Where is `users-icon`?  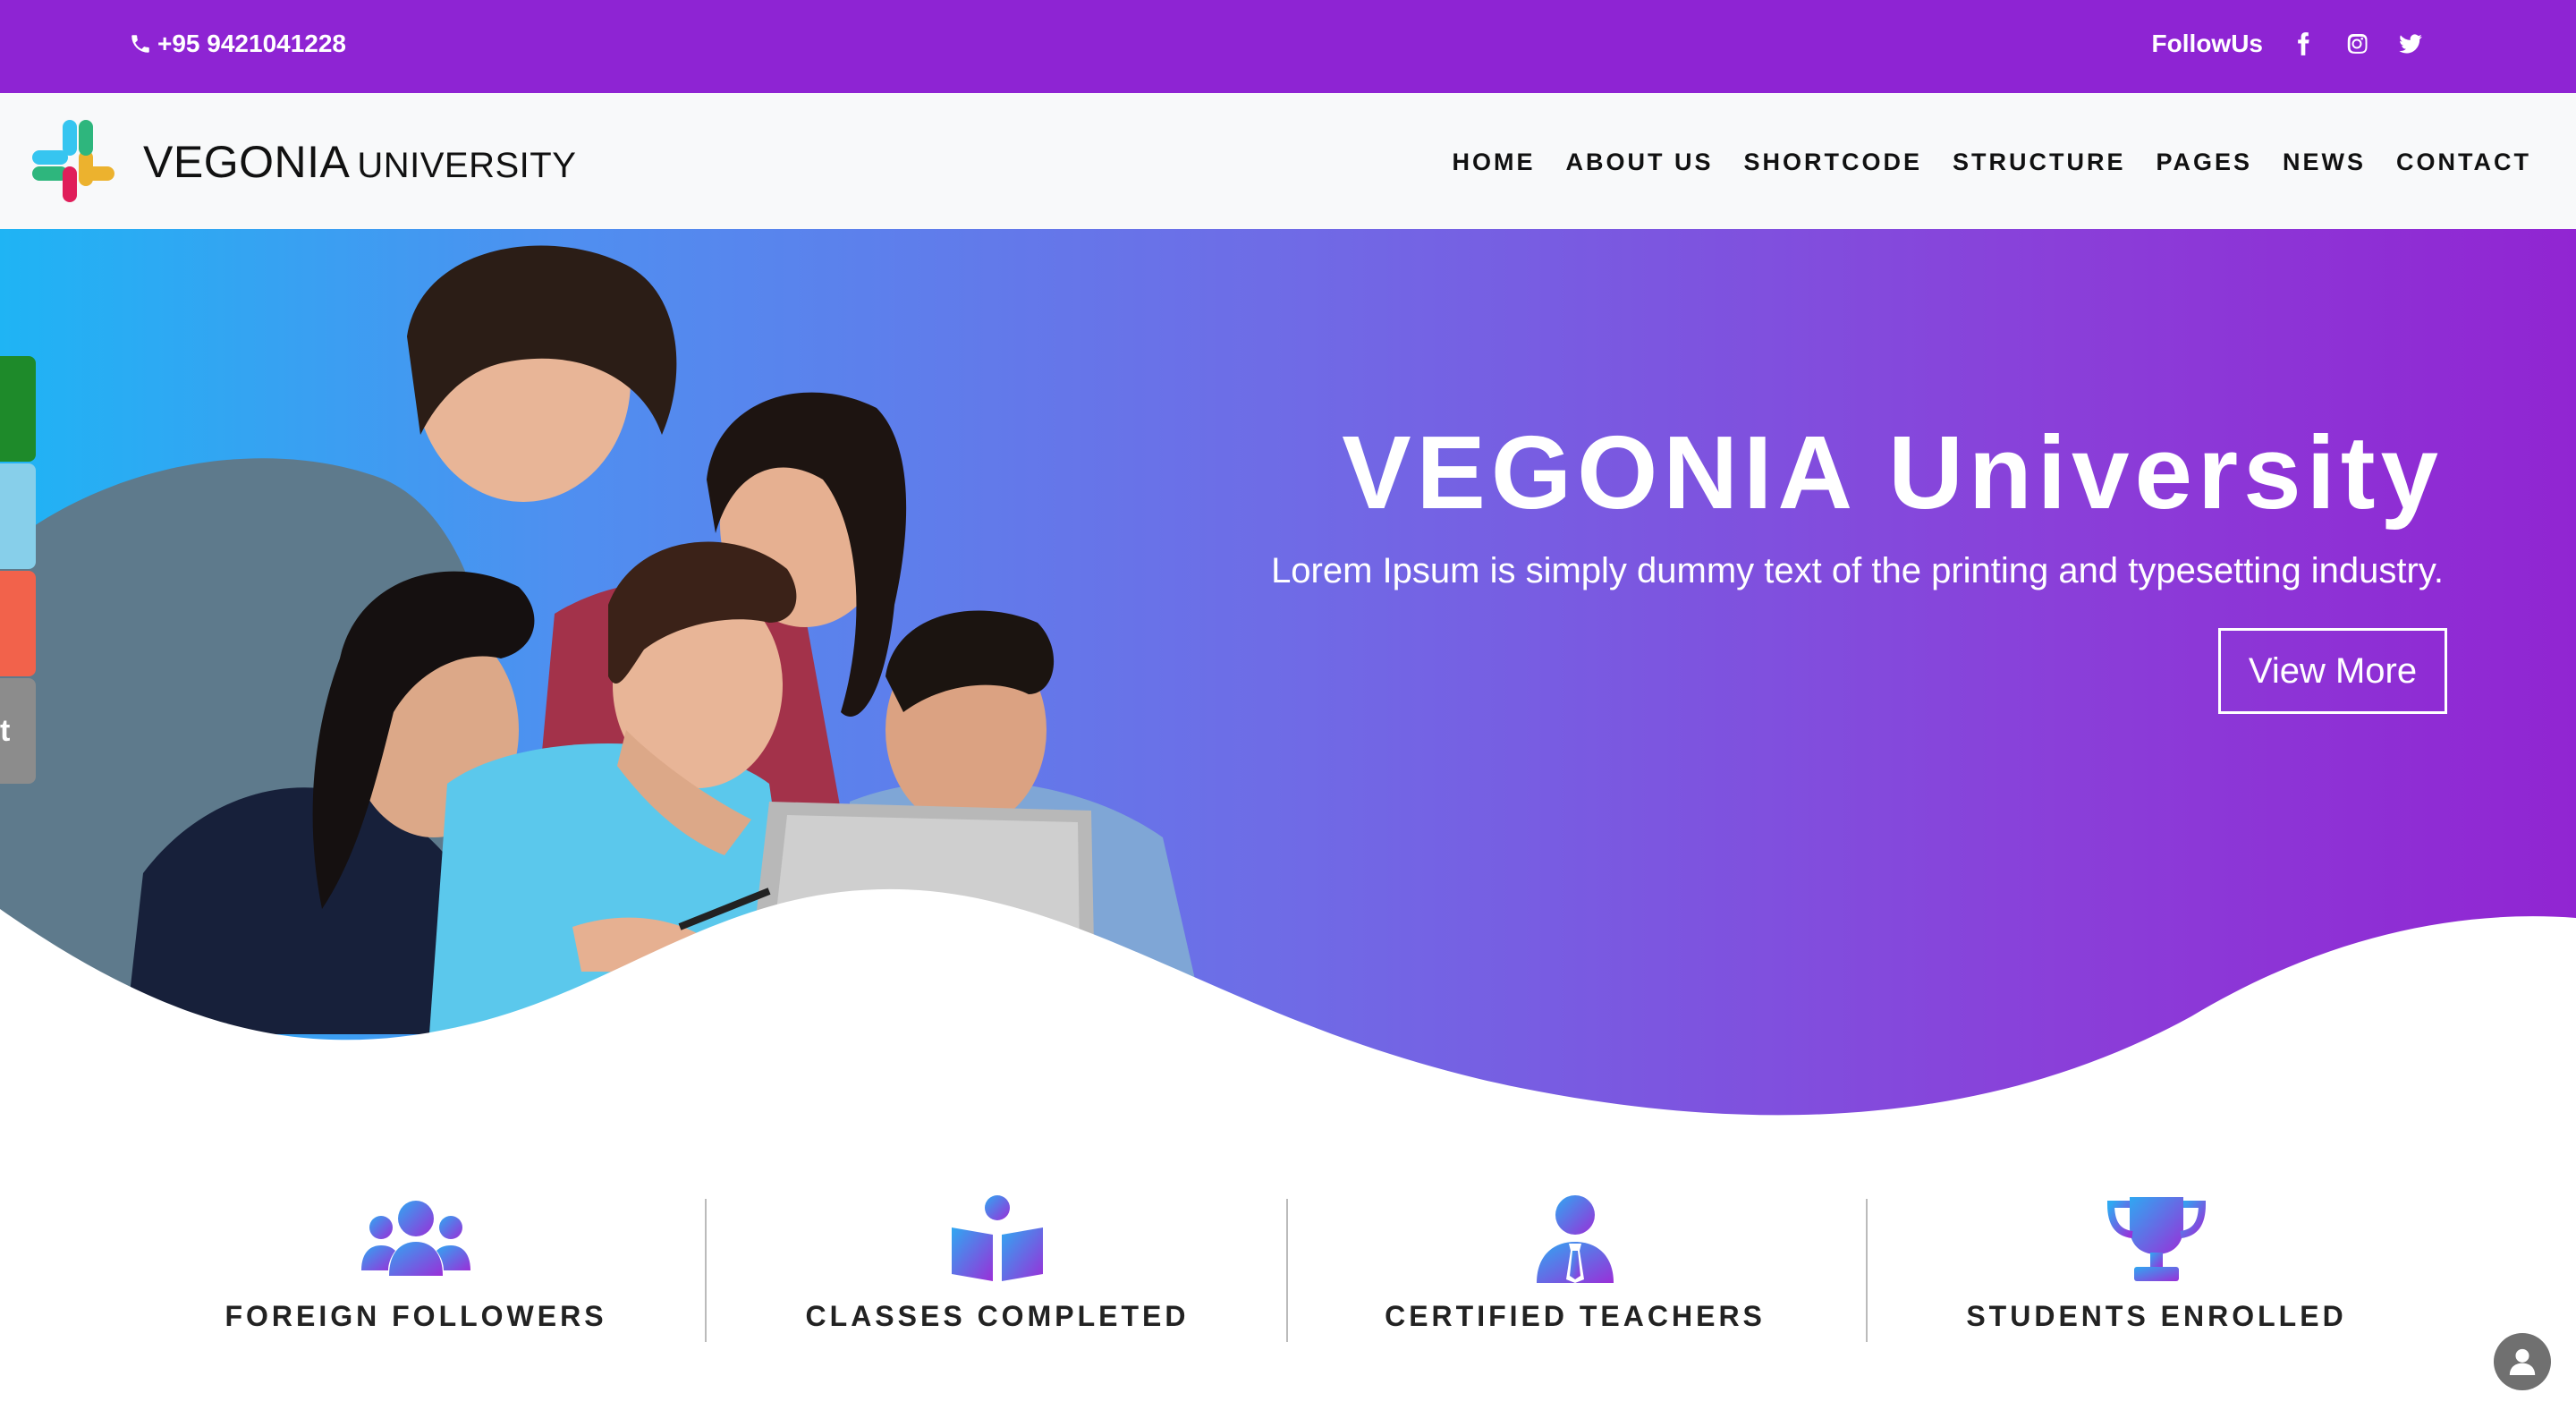
users-icon is located at coordinates (415, 1239).